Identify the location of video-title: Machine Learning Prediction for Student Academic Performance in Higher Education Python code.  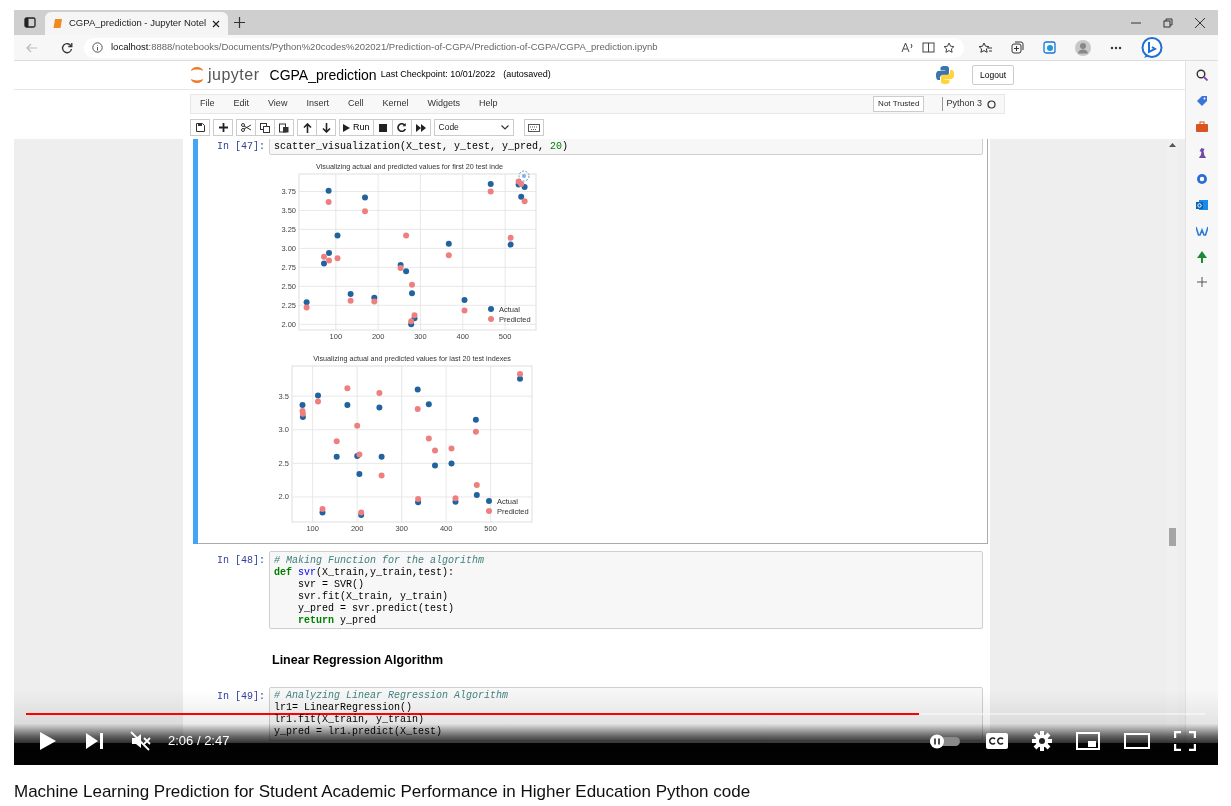
(382, 792).